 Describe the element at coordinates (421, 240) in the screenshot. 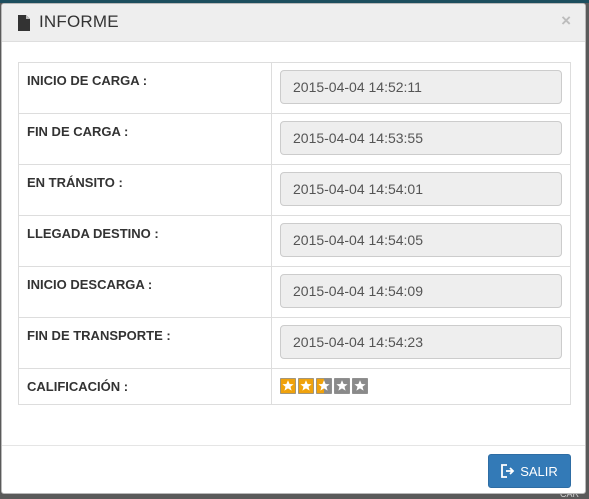

I see `llegada-destino-field: 2015-04-04 14:54:05` at that location.